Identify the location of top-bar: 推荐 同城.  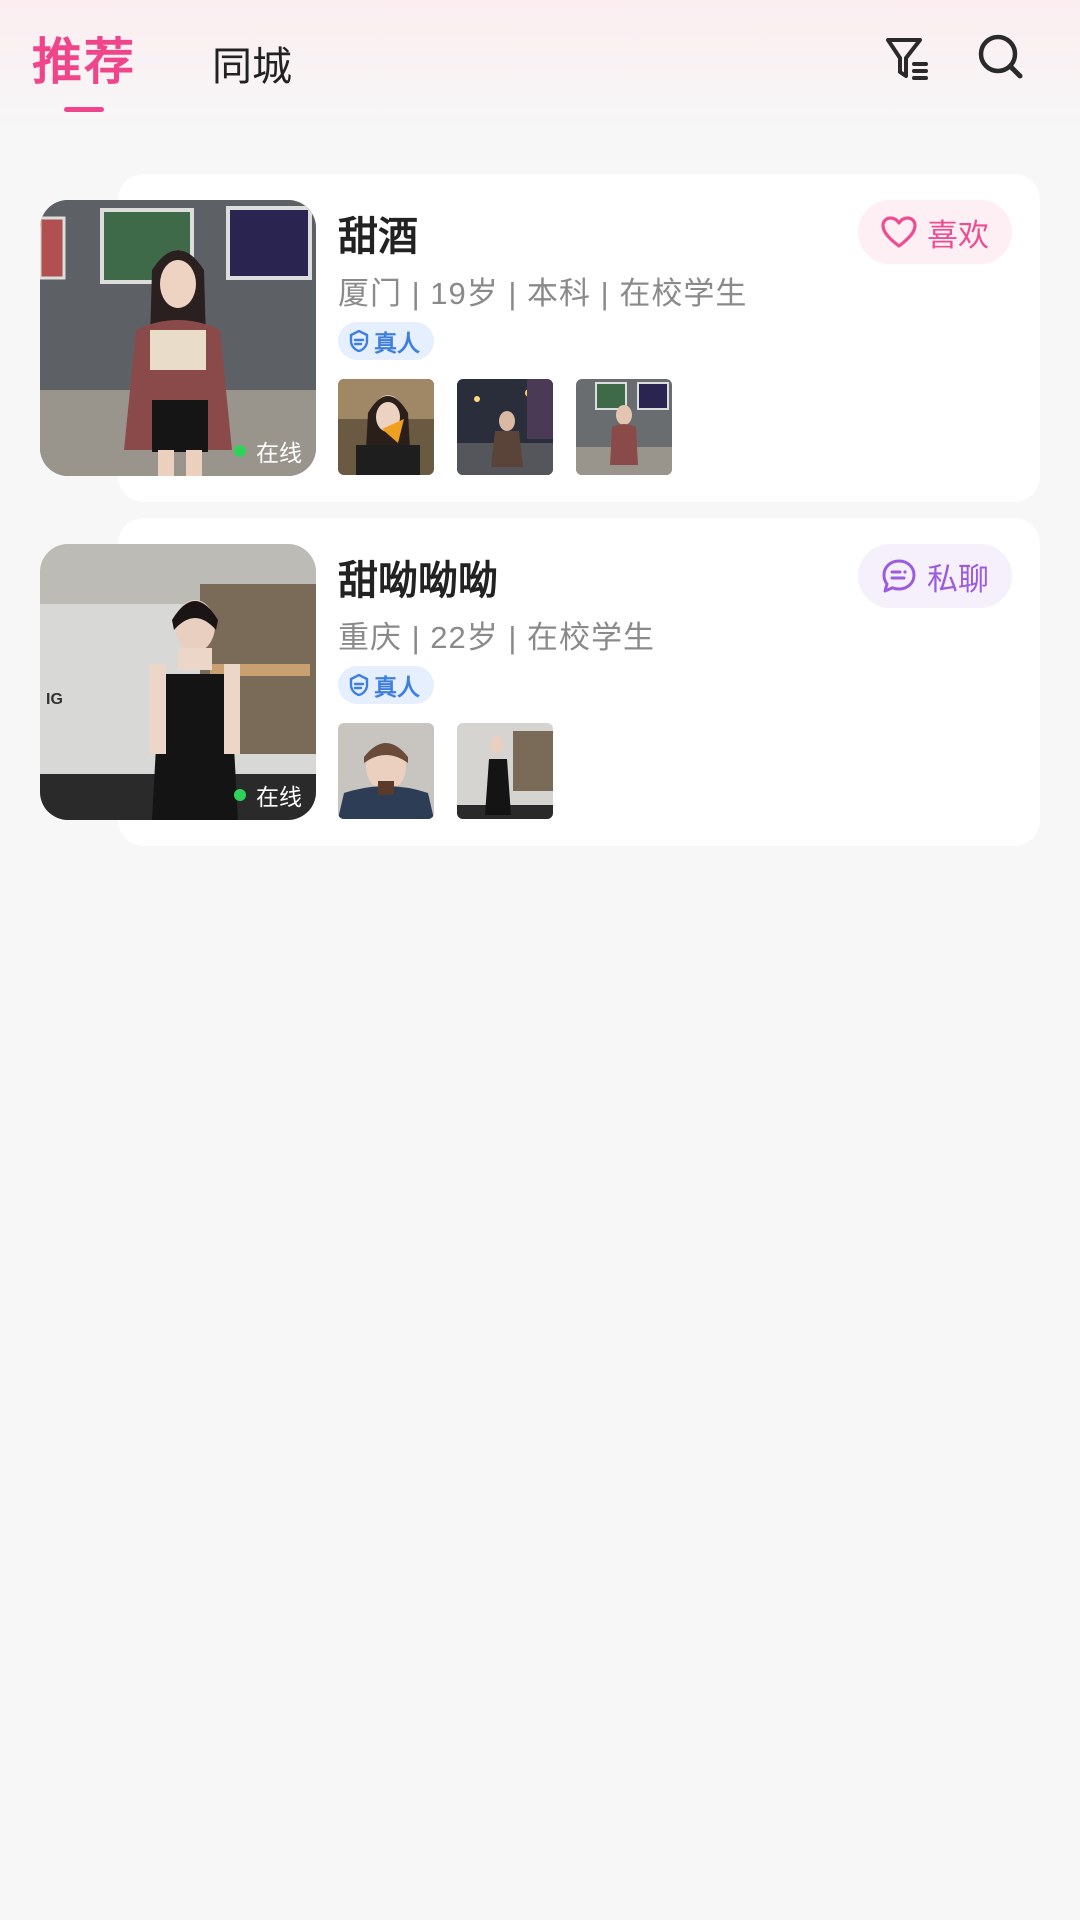
(540, 65).